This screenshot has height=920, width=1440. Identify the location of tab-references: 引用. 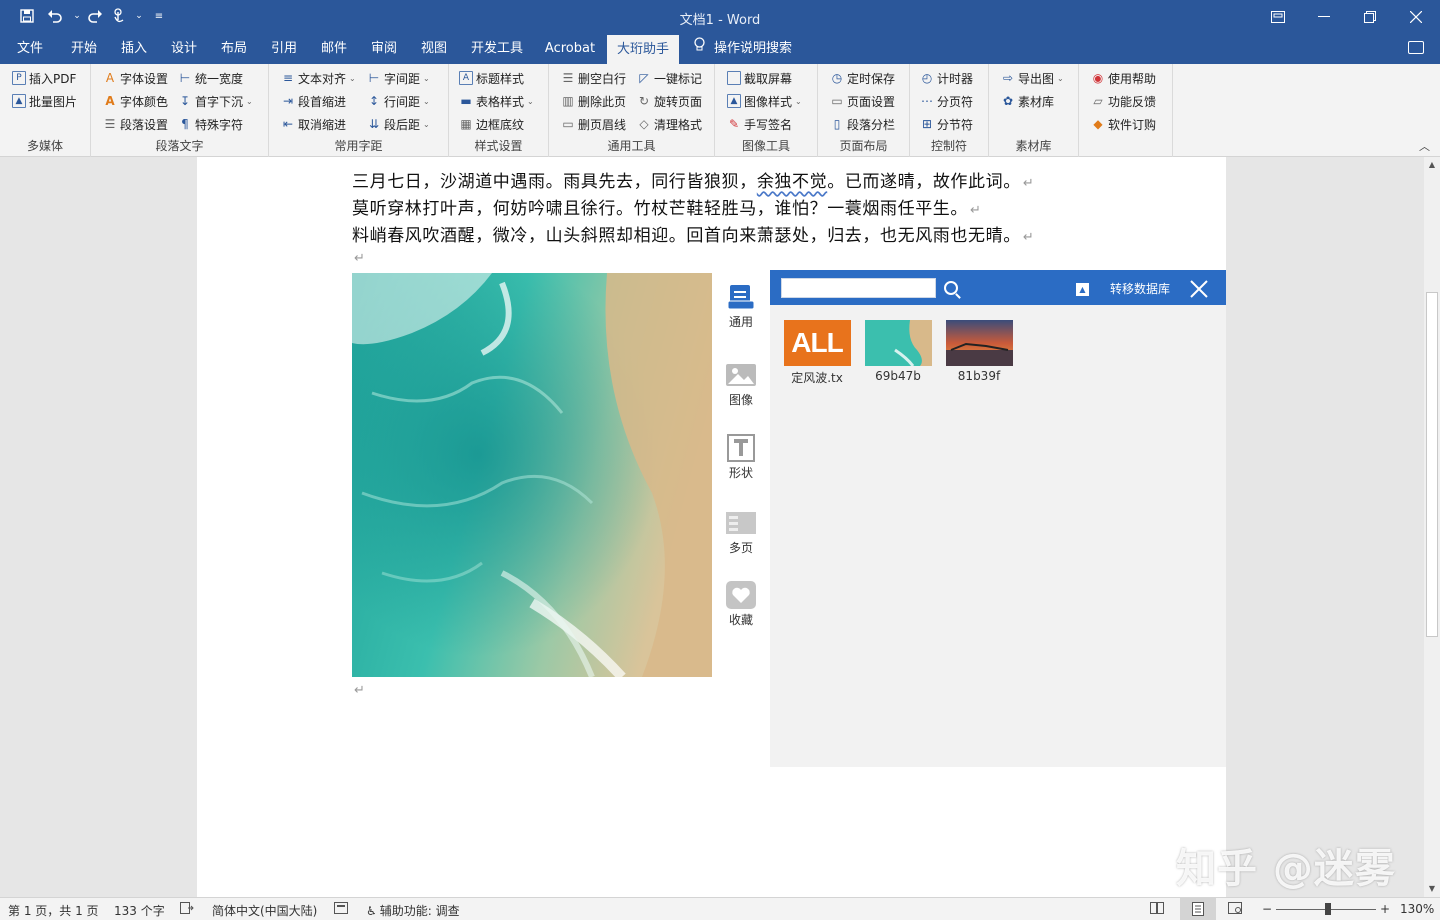
(284, 48).